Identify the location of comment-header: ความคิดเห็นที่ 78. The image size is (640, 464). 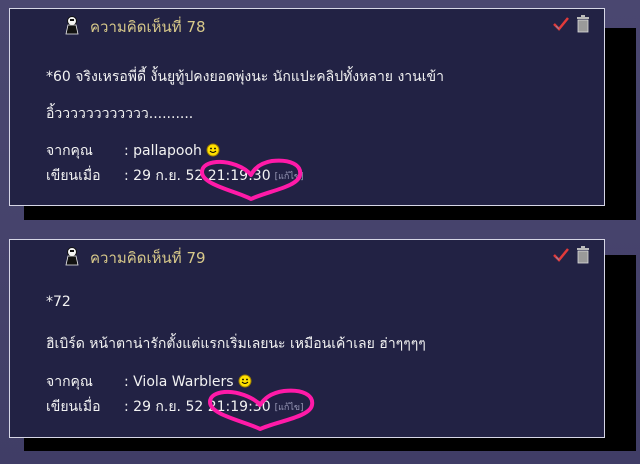
(134, 27).